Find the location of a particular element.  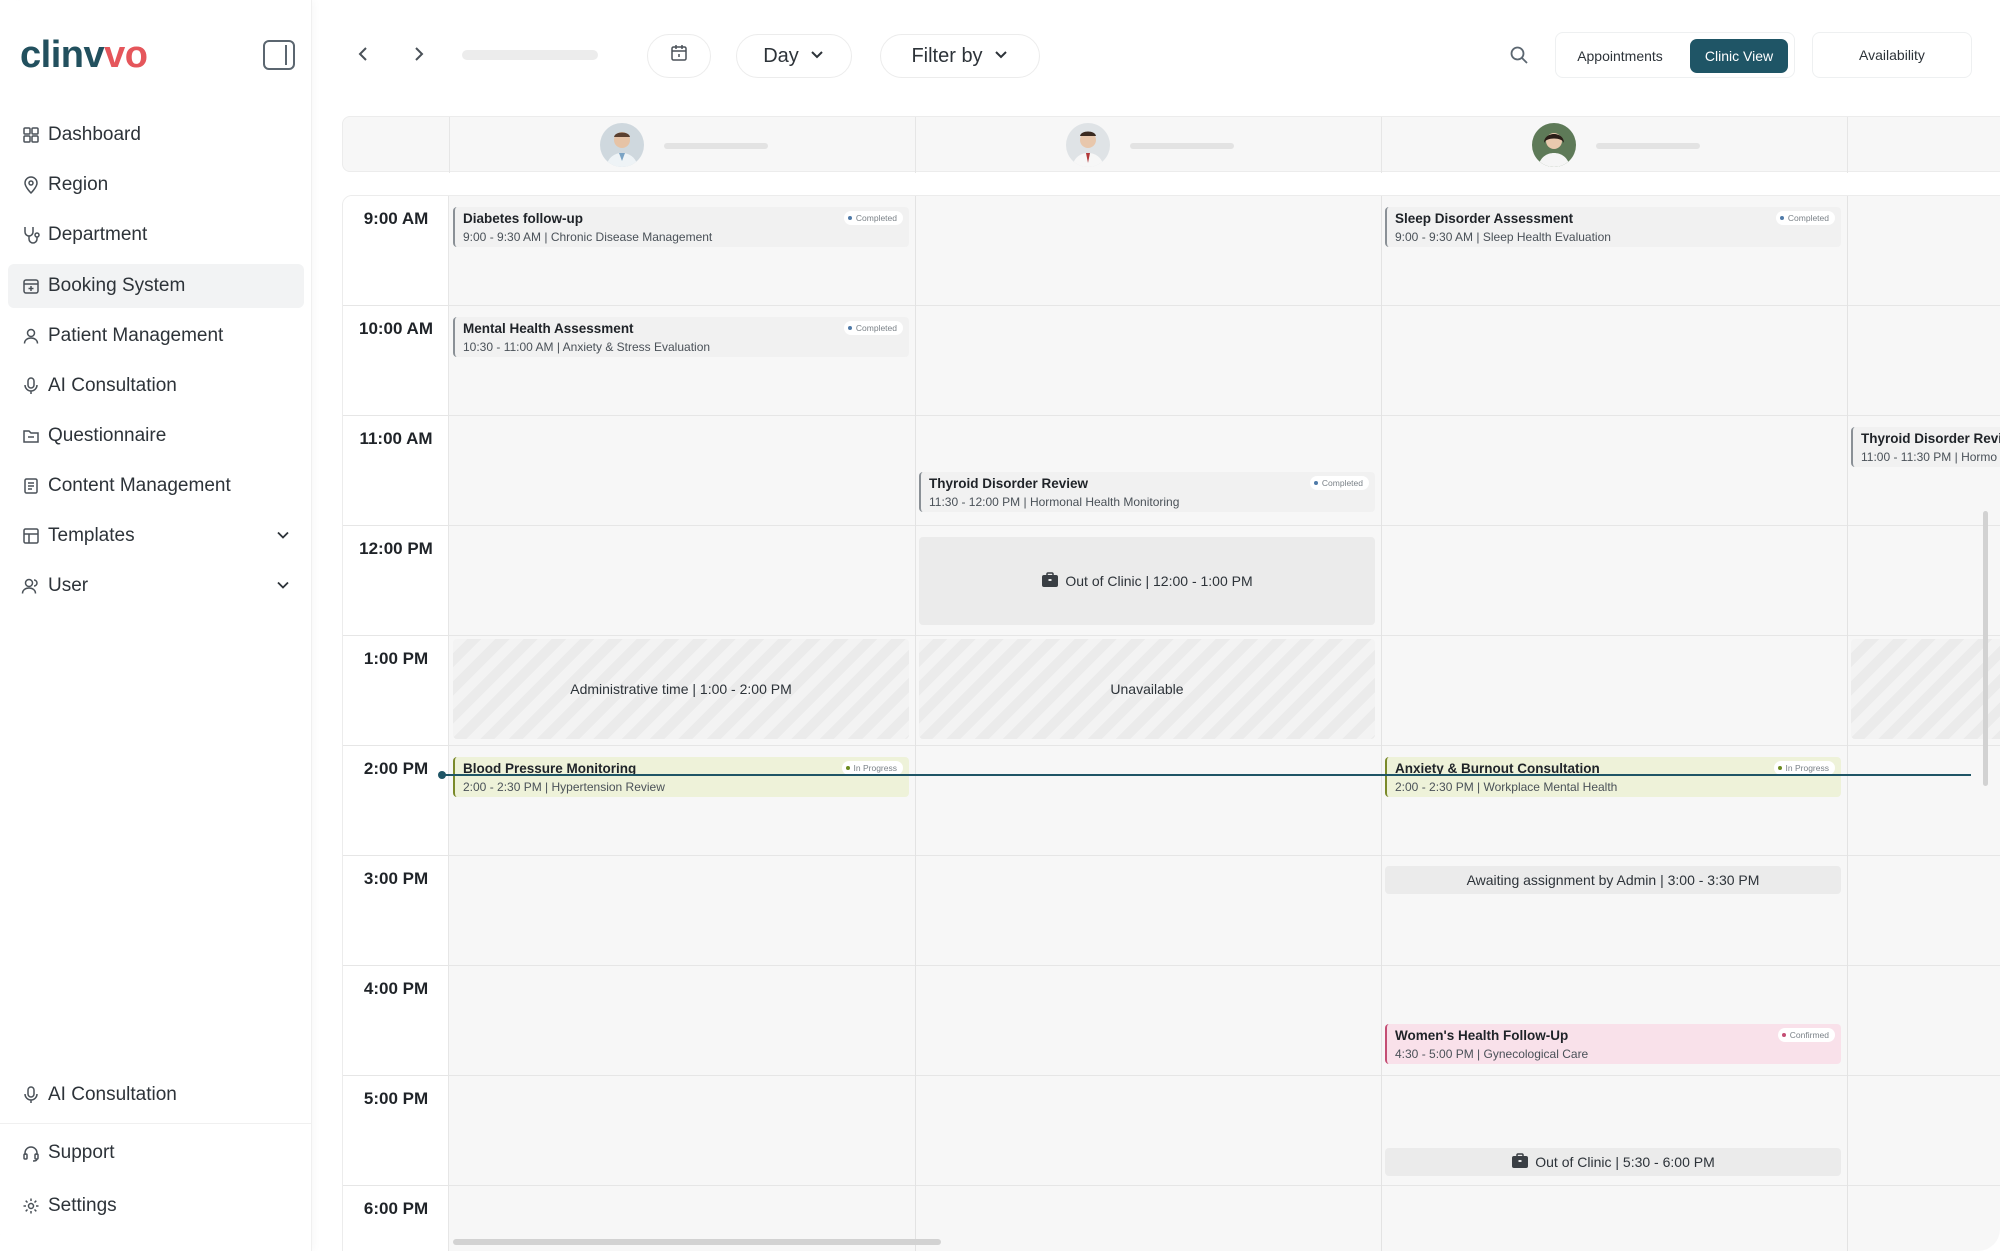

dashboard-icon is located at coordinates (31, 135).